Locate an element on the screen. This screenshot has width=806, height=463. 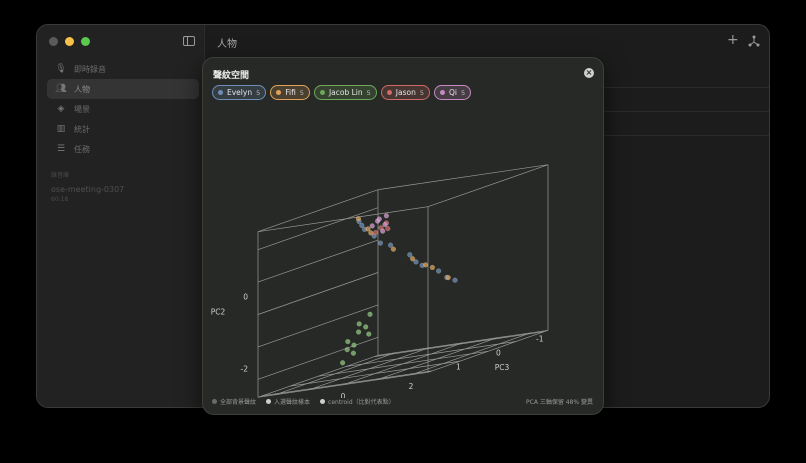
sidebar-nav: 🎙︎ 即時錄音 👥︎ 人物 ◈ 場景 ▥ 統計 ☰ 任務 is located at coordinates (123, 109).